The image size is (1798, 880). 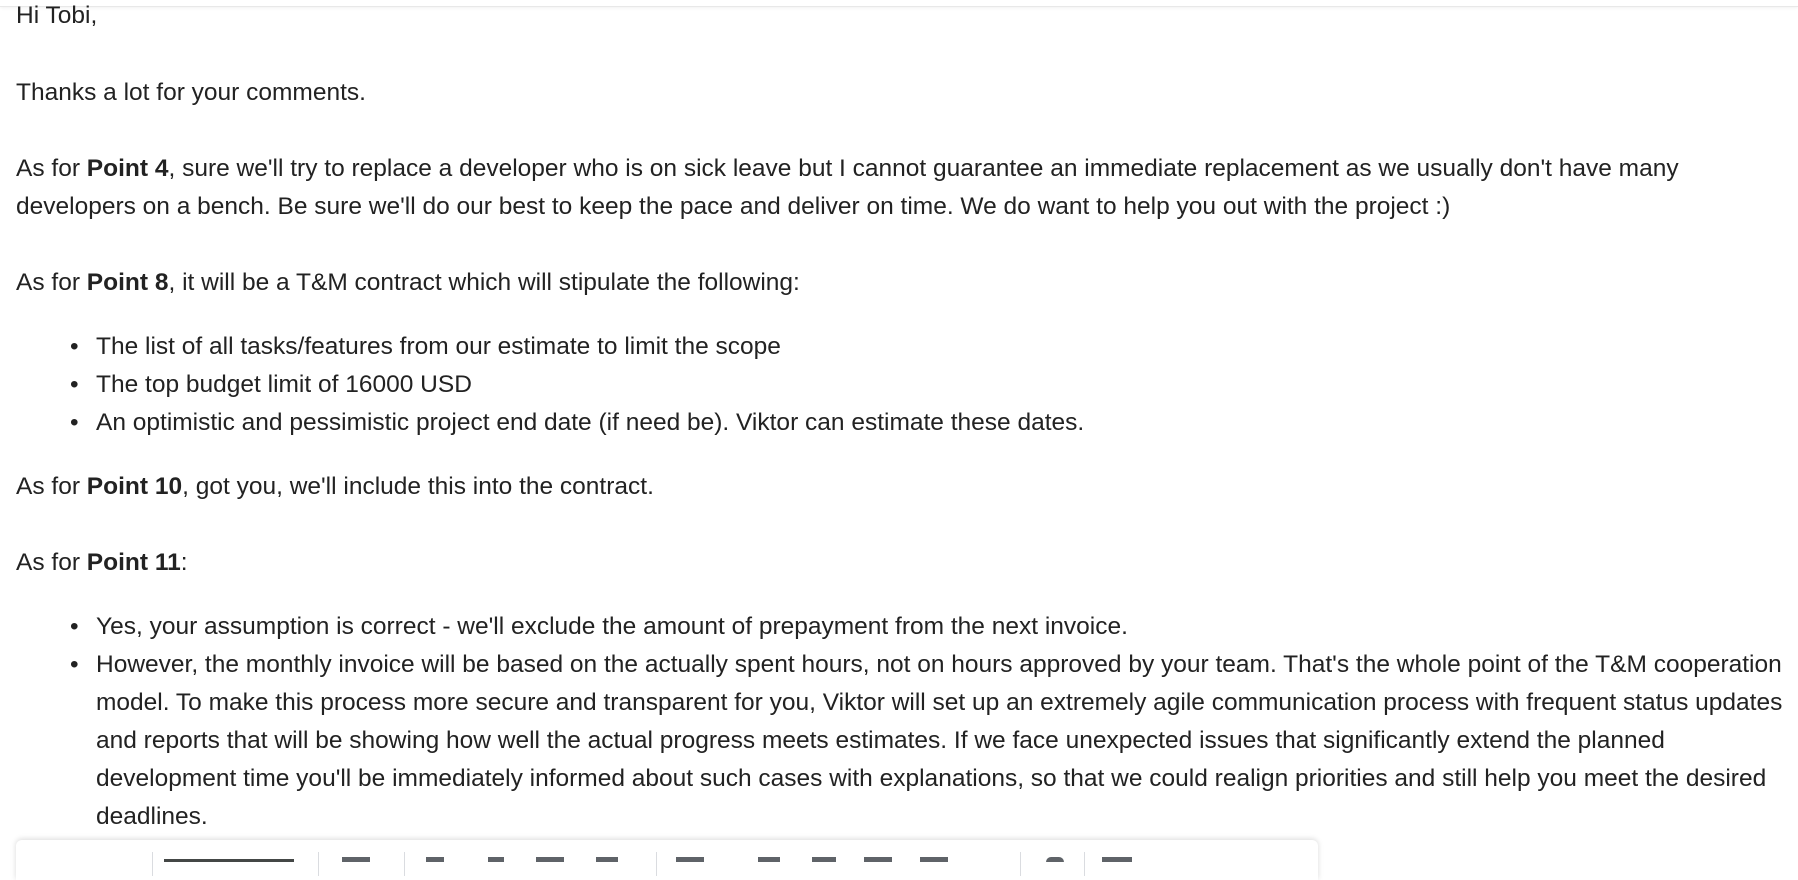 I want to click on bulleted-list-icon, so click(x=824, y=859).